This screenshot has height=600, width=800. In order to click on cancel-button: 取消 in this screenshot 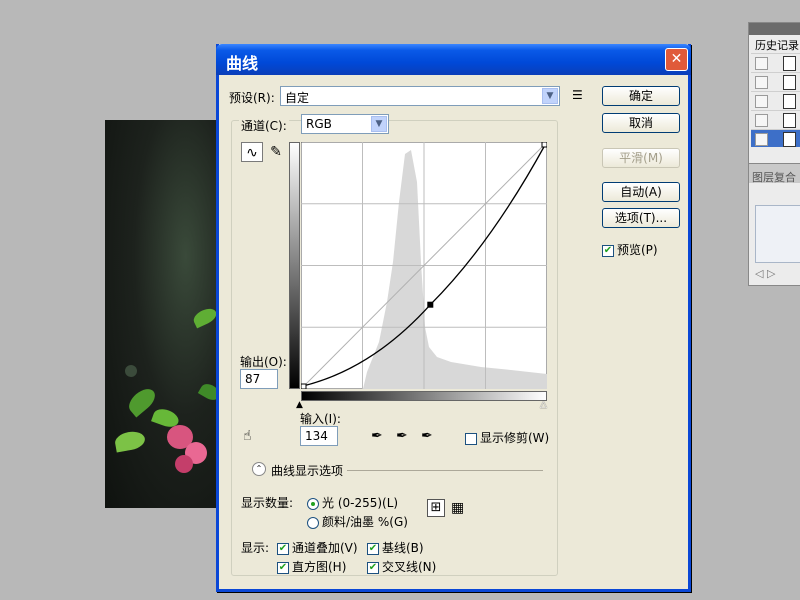, I will do `click(641, 123)`.